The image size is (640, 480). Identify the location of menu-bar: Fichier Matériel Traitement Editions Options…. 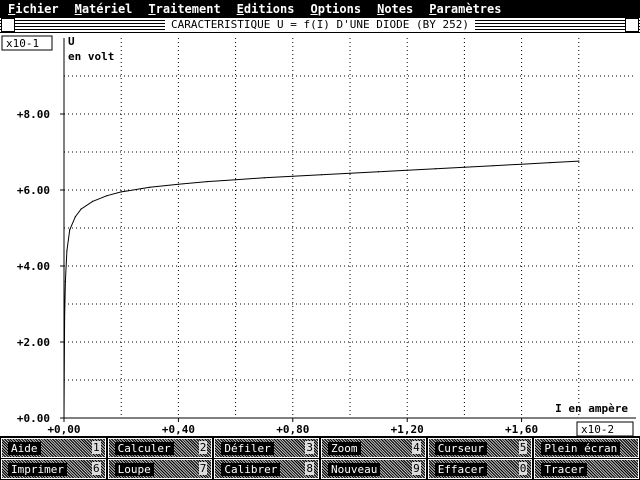
(320, 8).